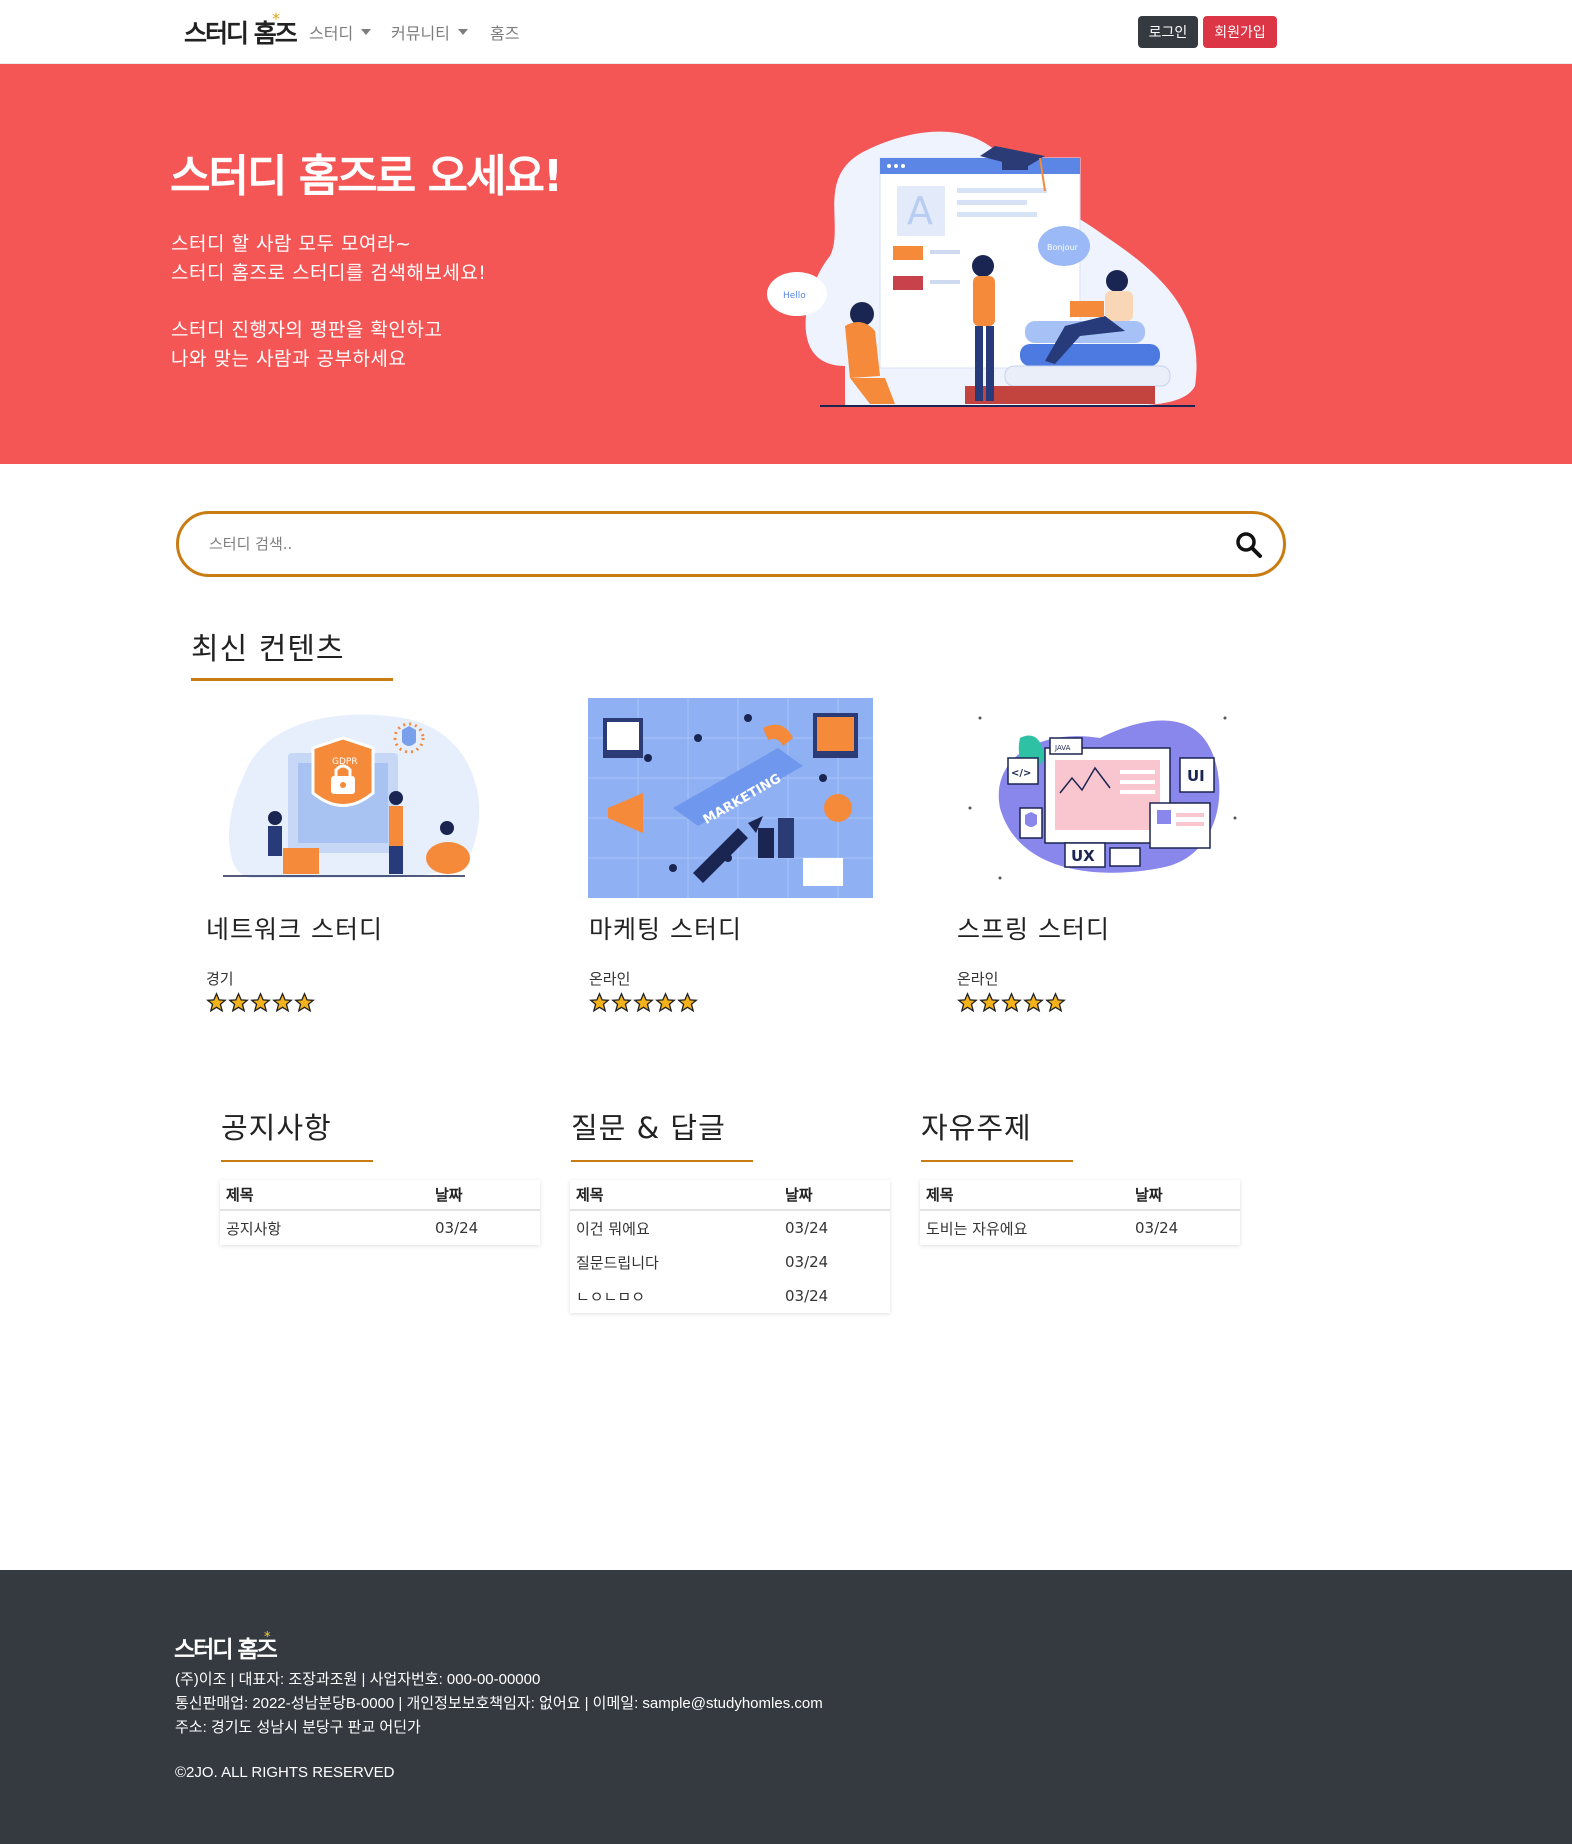 The width and height of the screenshot is (1572, 1844). What do you see at coordinates (289, 359) in the screenshot?
I see `hero-text-line: 나와 맞는 사람과 공부하세요` at bounding box center [289, 359].